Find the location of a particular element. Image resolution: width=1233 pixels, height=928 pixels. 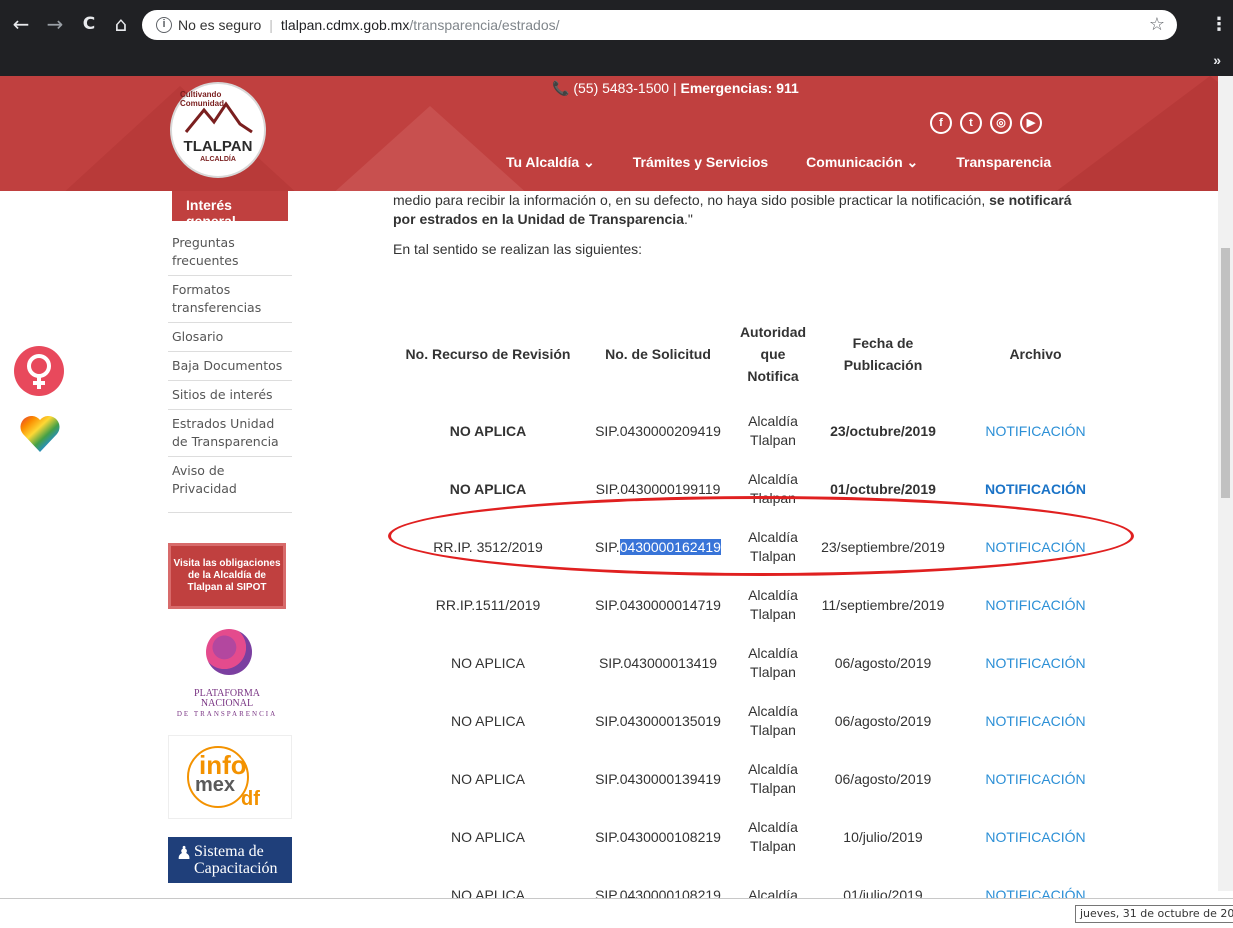

browser-menu-icon: ⋮ is located at coordinates (1219, 24).